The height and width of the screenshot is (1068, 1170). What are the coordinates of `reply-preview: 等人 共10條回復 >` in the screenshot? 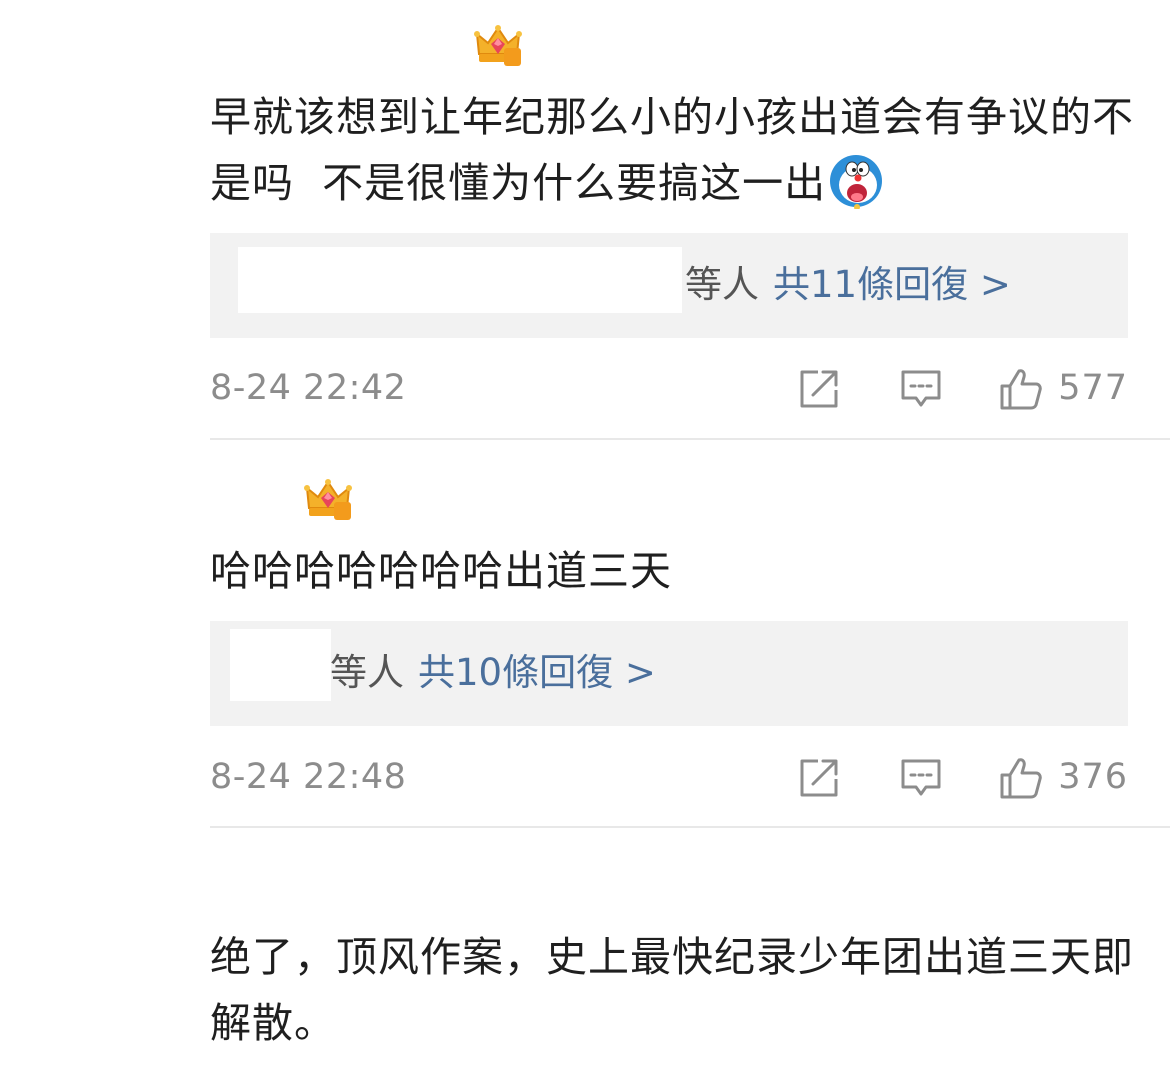 It's located at (669, 673).